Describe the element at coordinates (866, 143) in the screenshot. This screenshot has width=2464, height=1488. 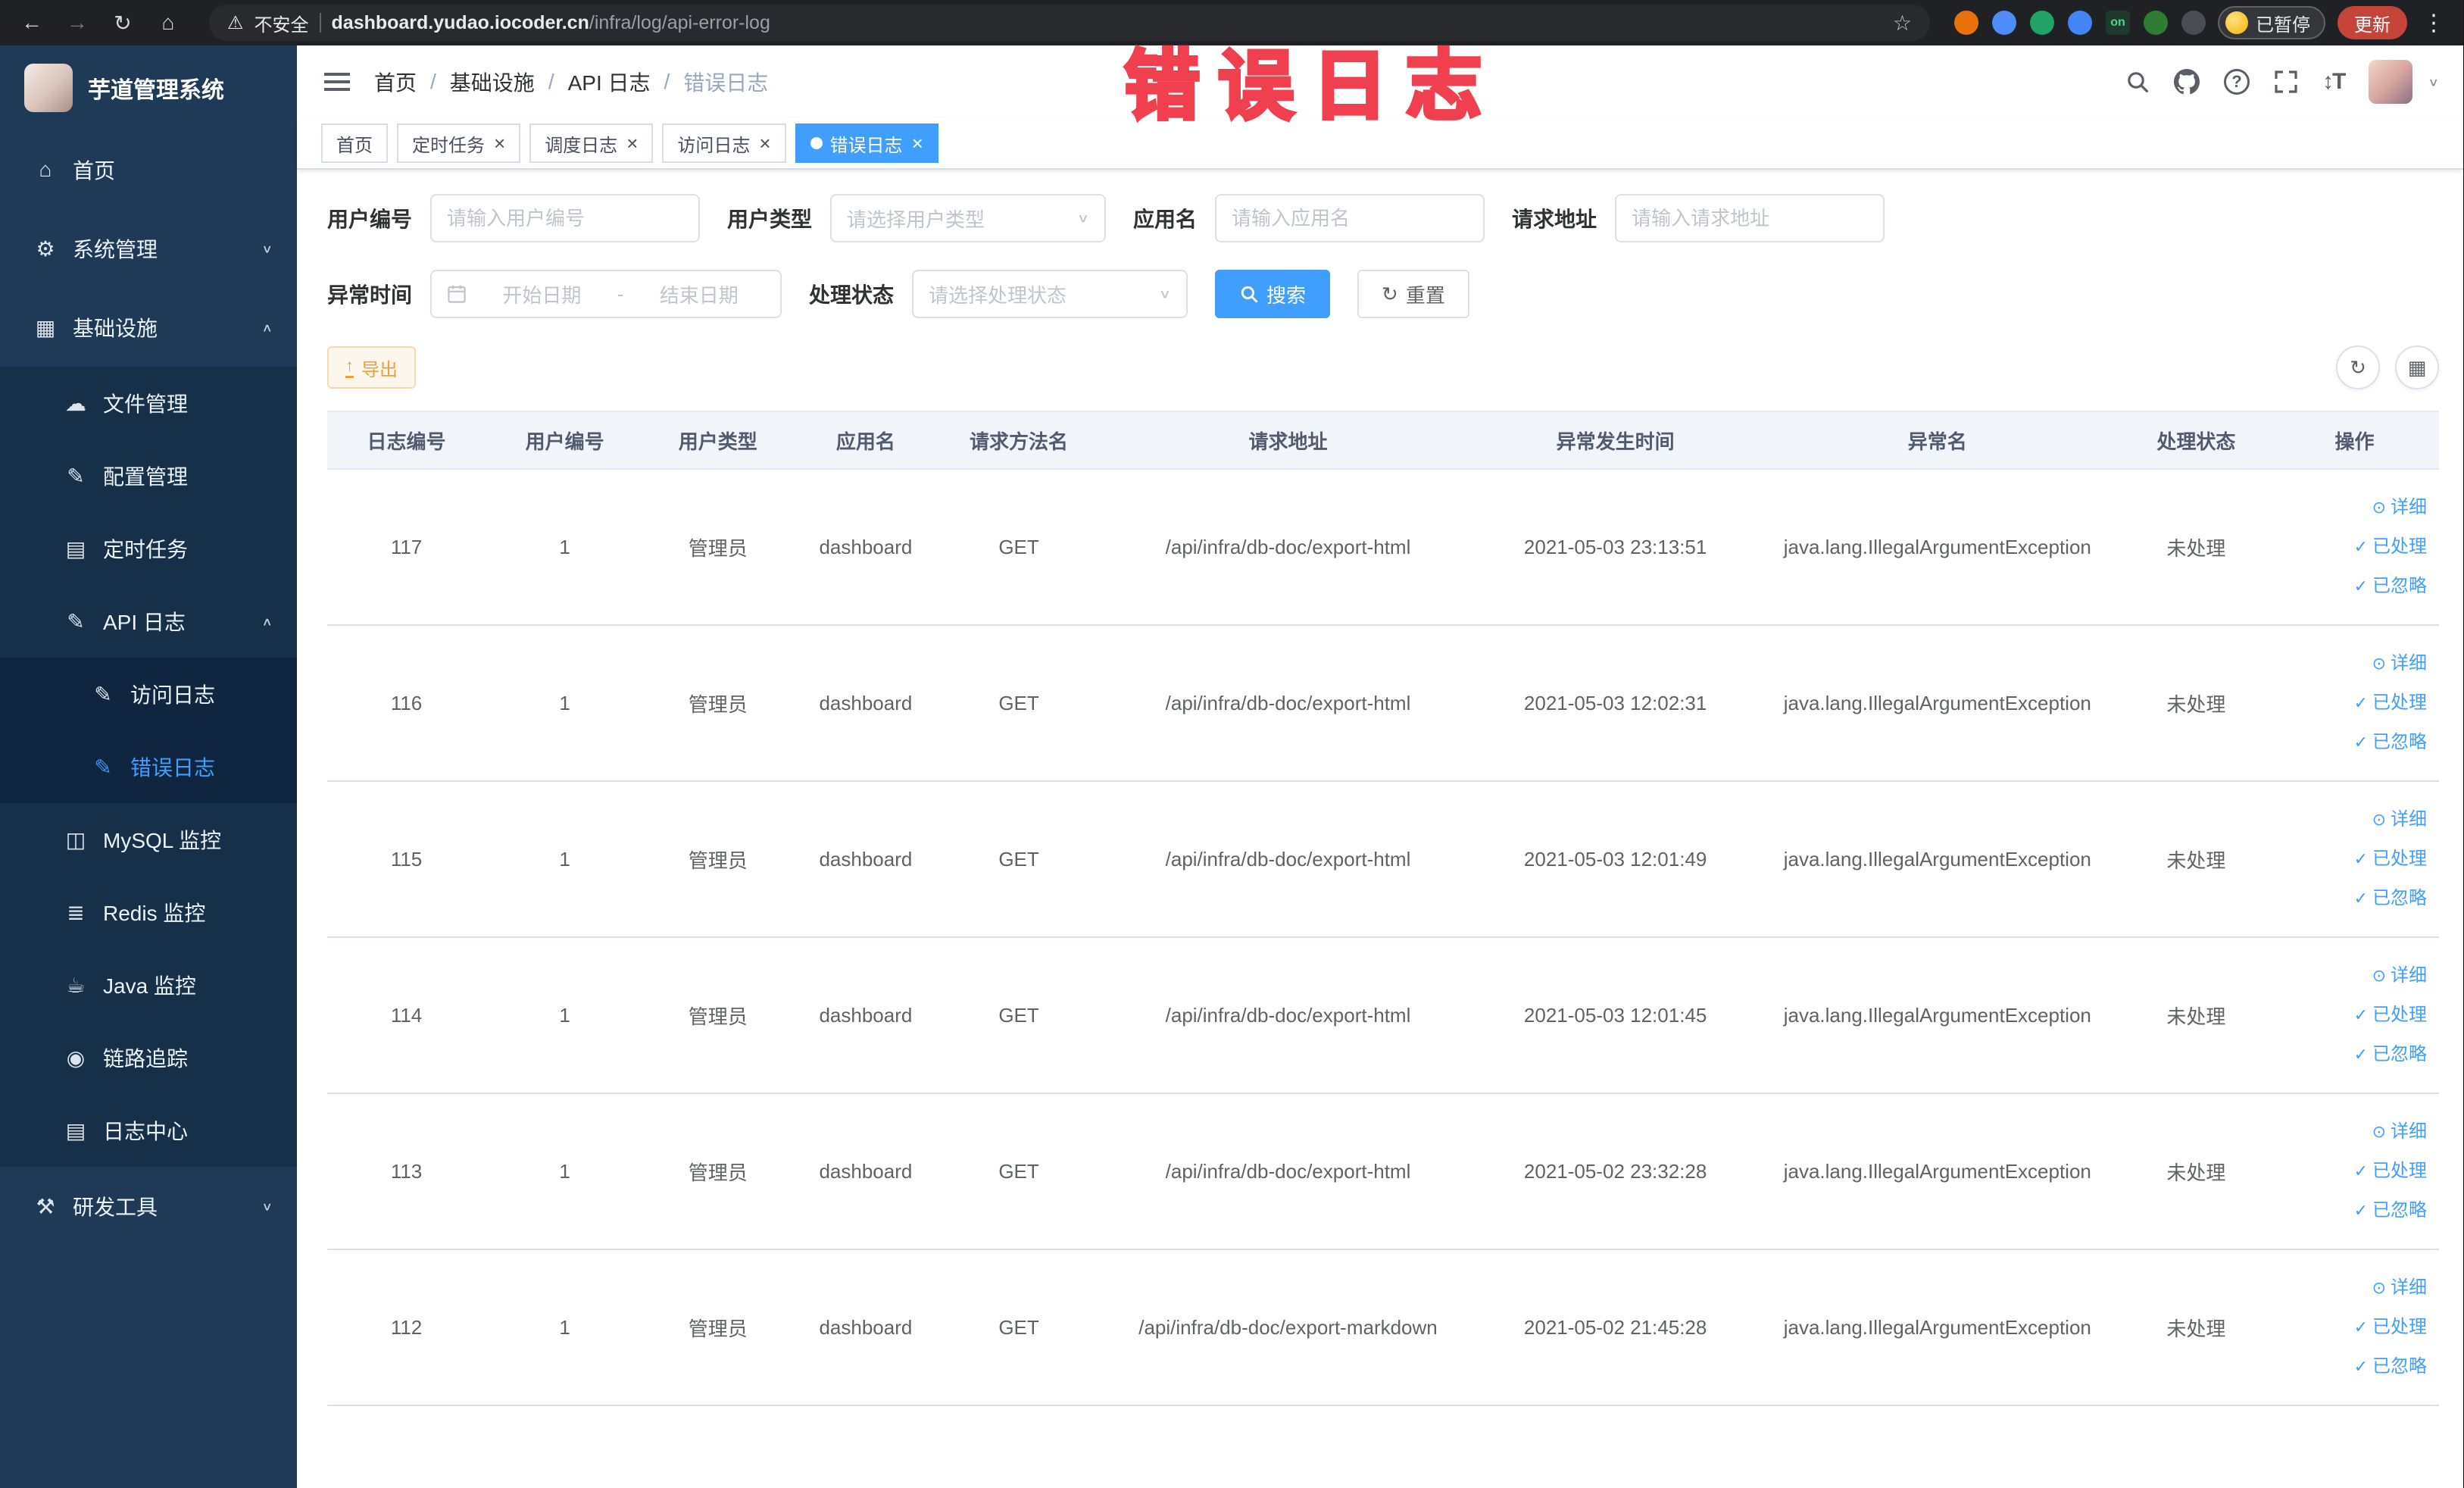
I see `tab-error-log: 错误日志 ×` at that location.